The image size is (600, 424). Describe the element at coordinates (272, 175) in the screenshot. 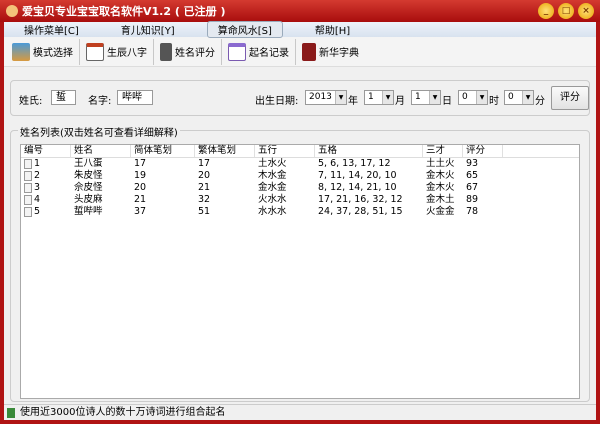

I see `cell-text: 木水金` at that location.